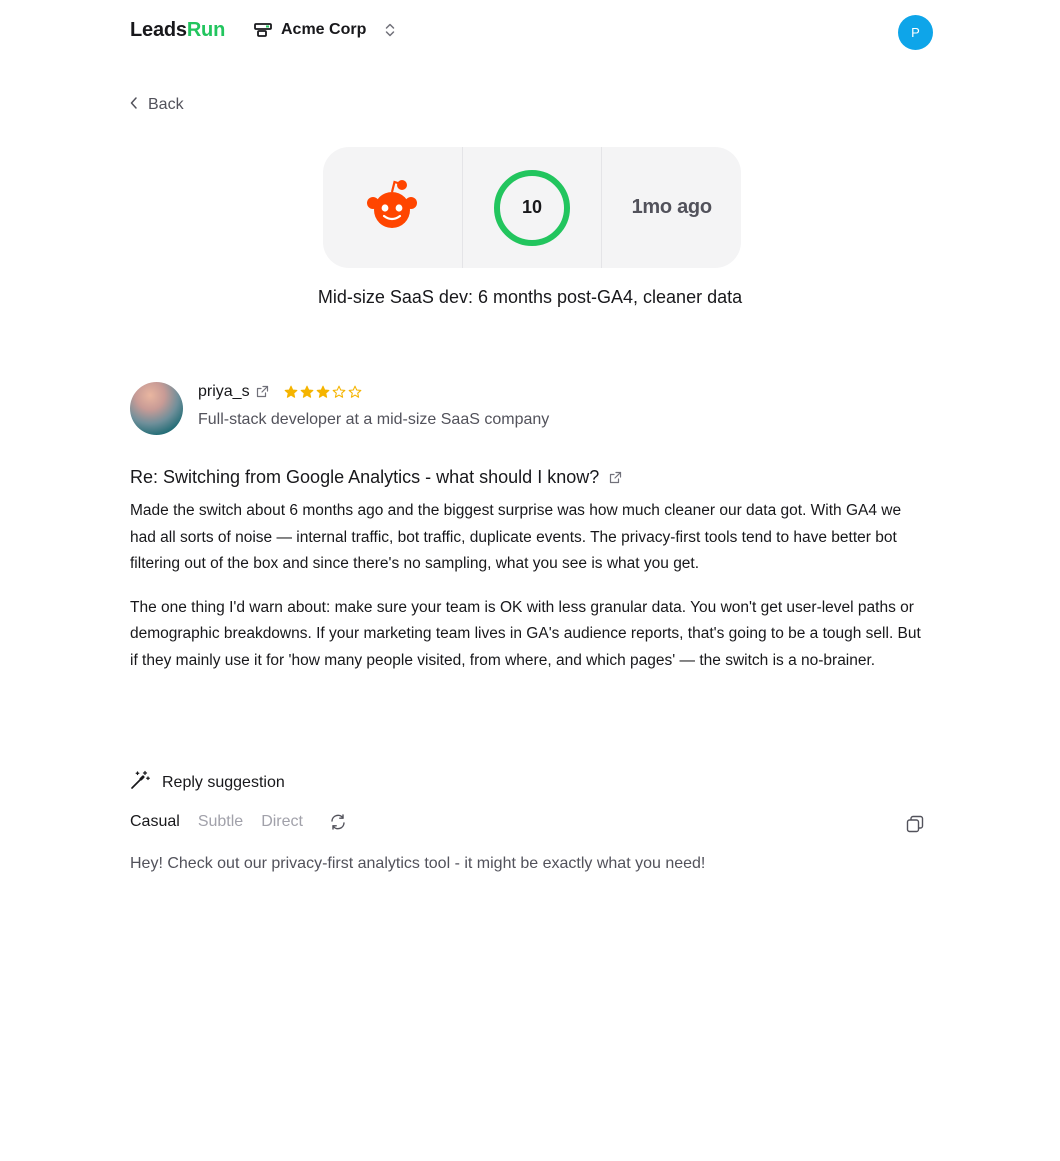 The width and height of the screenshot is (1060, 1161). I want to click on app-logo: LeadsRun, so click(177, 30).